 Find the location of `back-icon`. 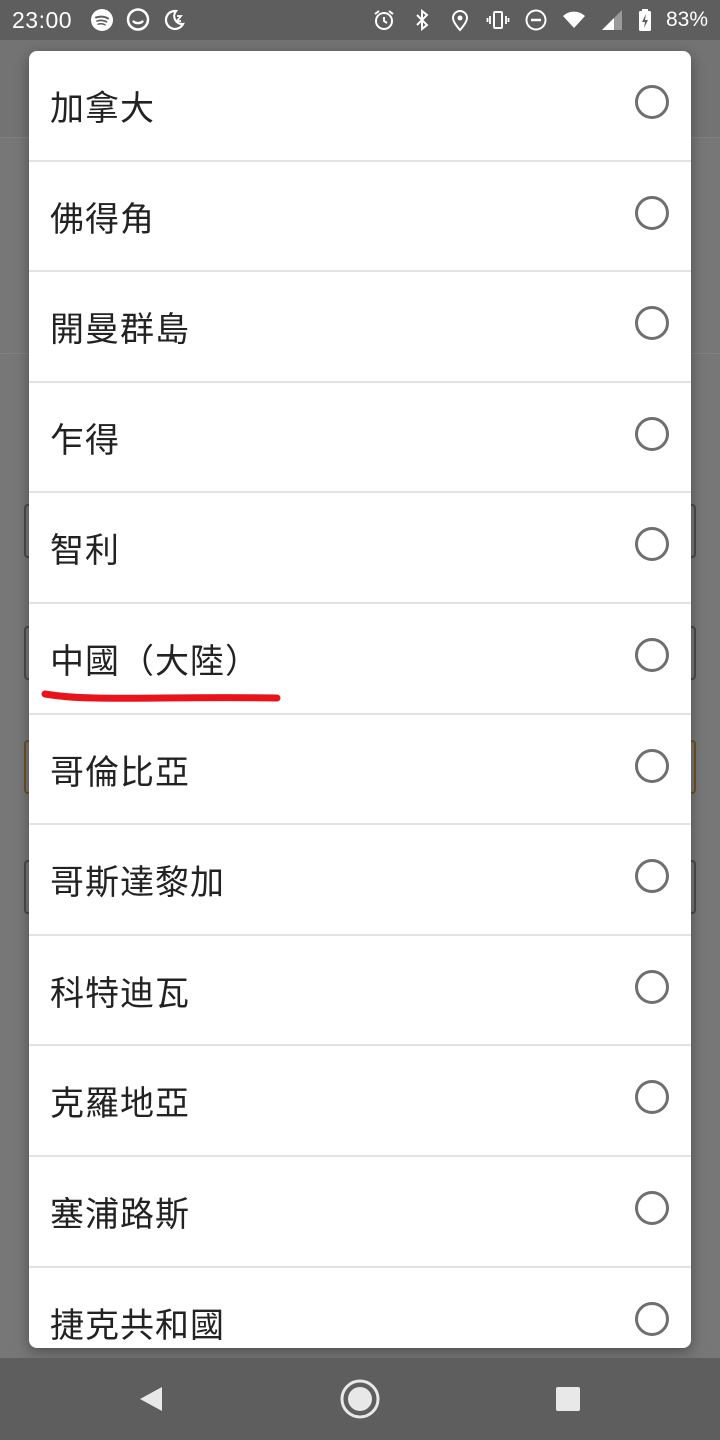

back-icon is located at coordinates (151, 1399).